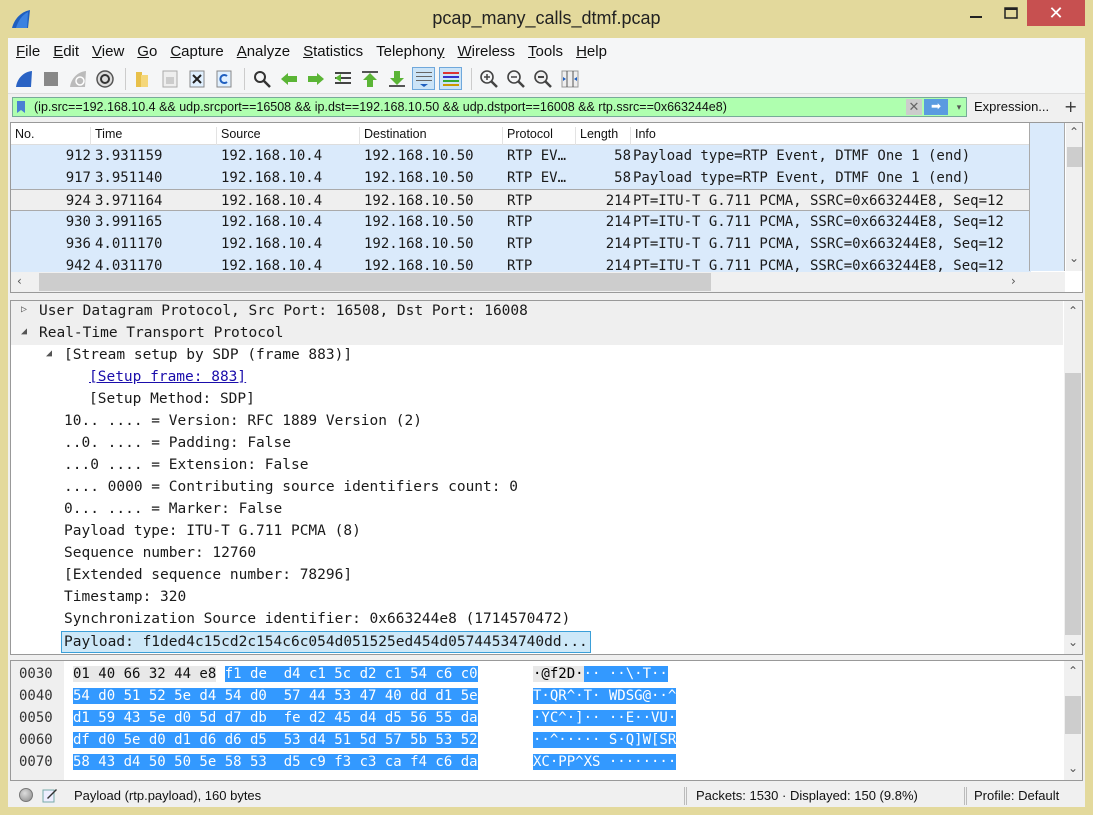 Image resolution: width=1093 pixels, height=815 pixels. What do you see at coordinates (154, 136) in the screenshot?
I see `column-header-time: Time` at bounding box center [154, 136].